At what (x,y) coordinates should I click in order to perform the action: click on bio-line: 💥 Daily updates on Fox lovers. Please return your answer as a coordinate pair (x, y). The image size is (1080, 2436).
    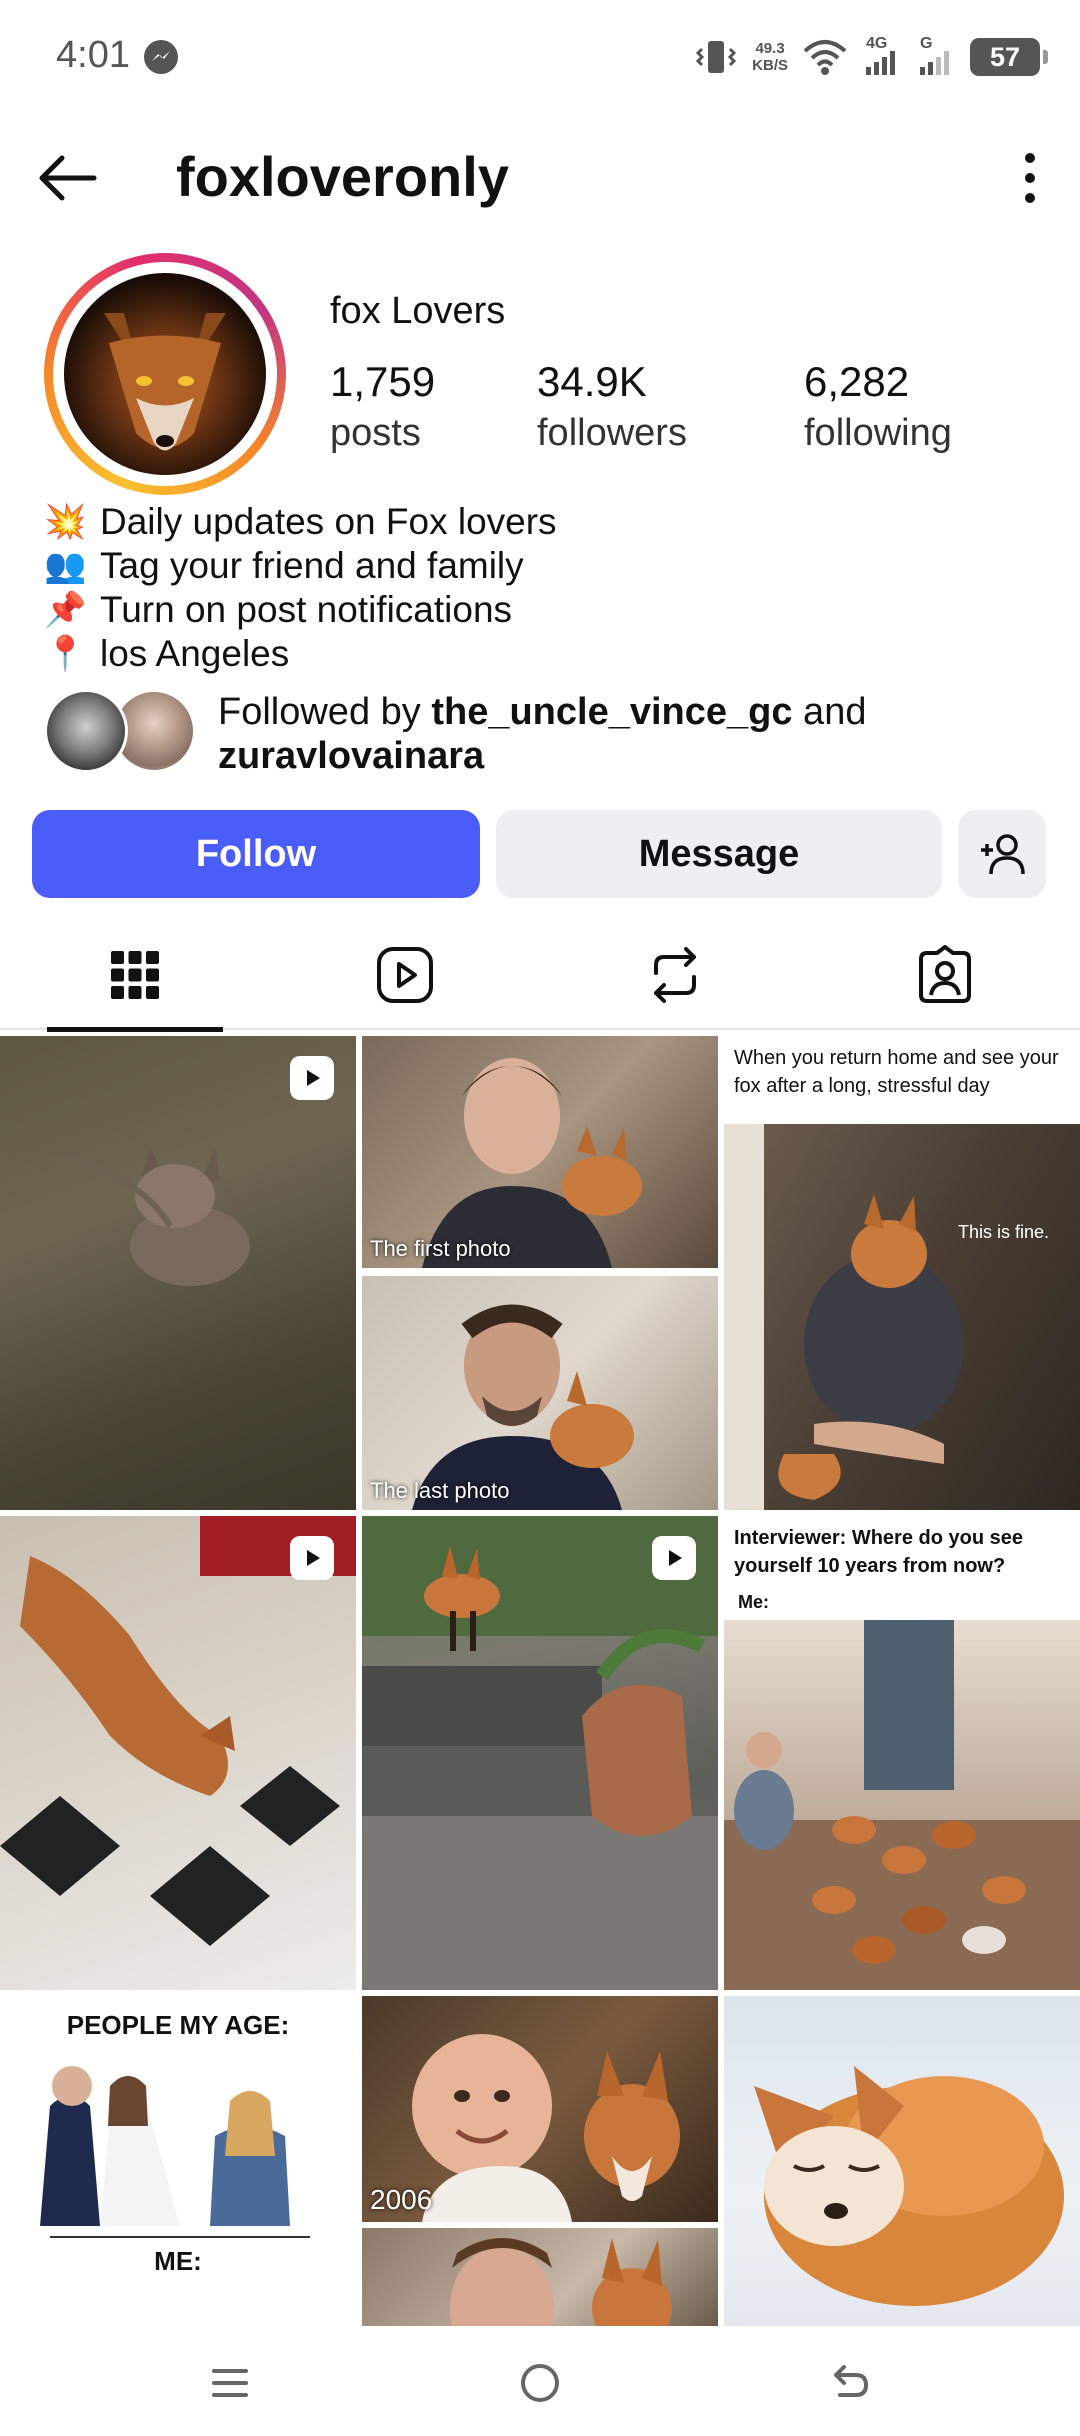
    Looking at the image, I should click on (300, 522).